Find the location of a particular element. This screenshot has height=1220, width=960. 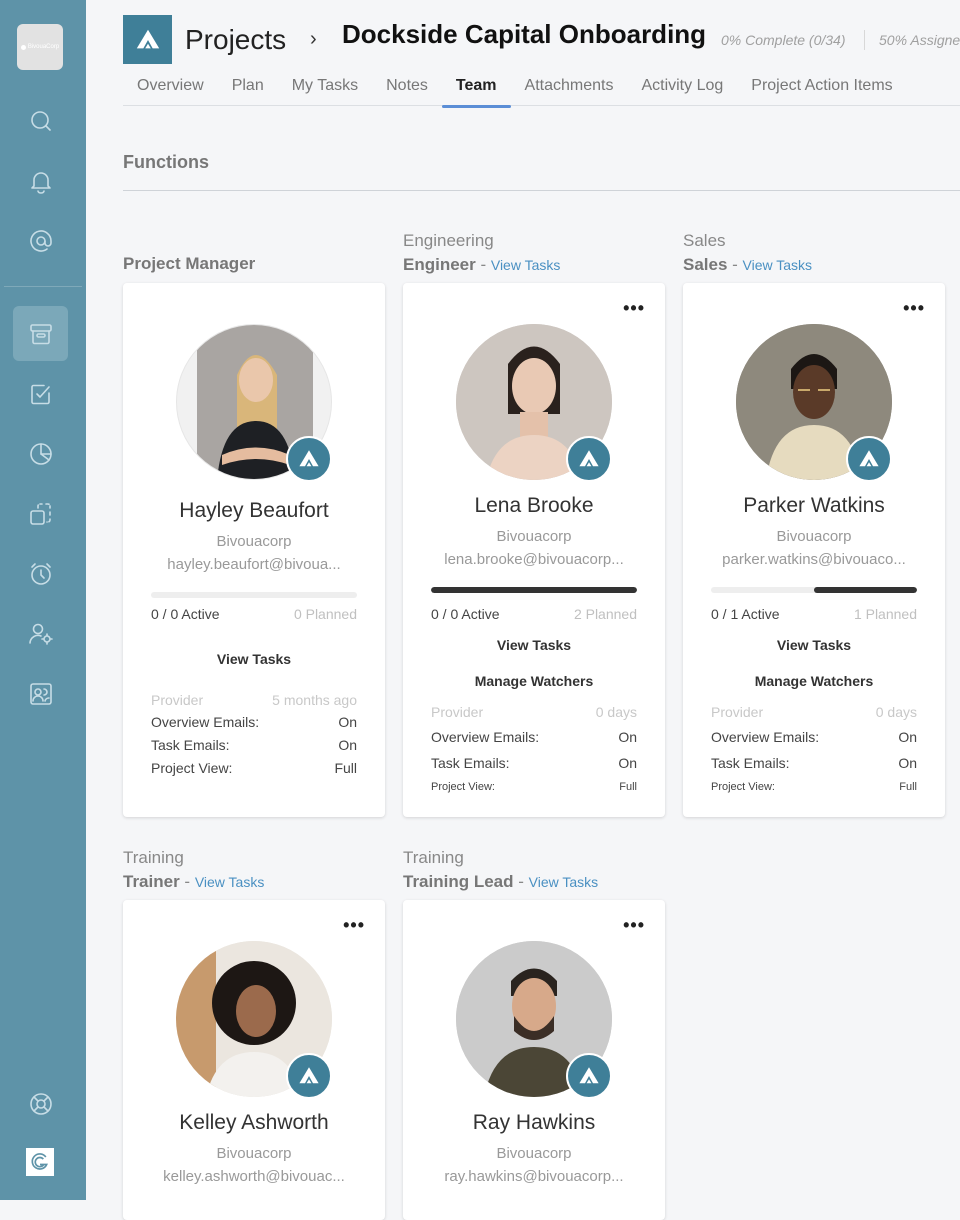

contacts-icon is located at coordinates (40, 693).